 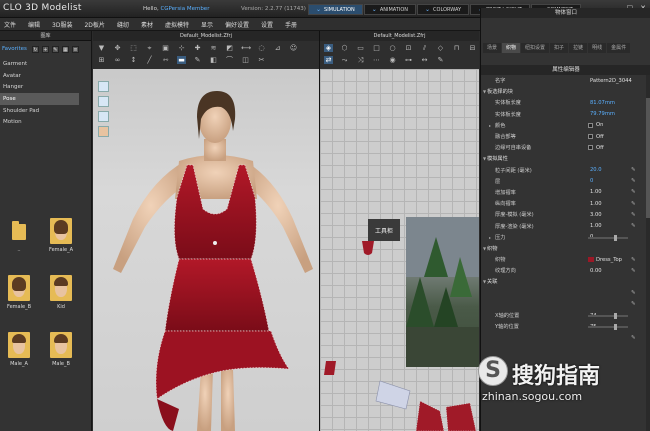 I want to click on library-thumb: Female_A, so click(x=61, y=237).